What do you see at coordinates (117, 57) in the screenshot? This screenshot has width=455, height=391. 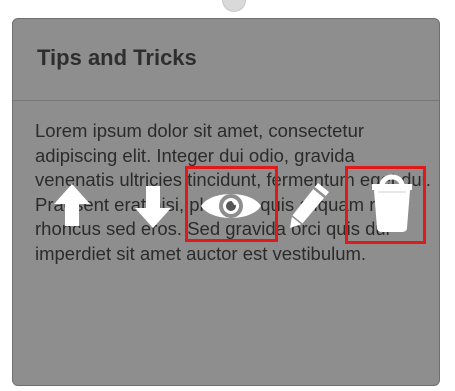 I see `card-title: Tips and Tricks` at bounding box center [117, 57].